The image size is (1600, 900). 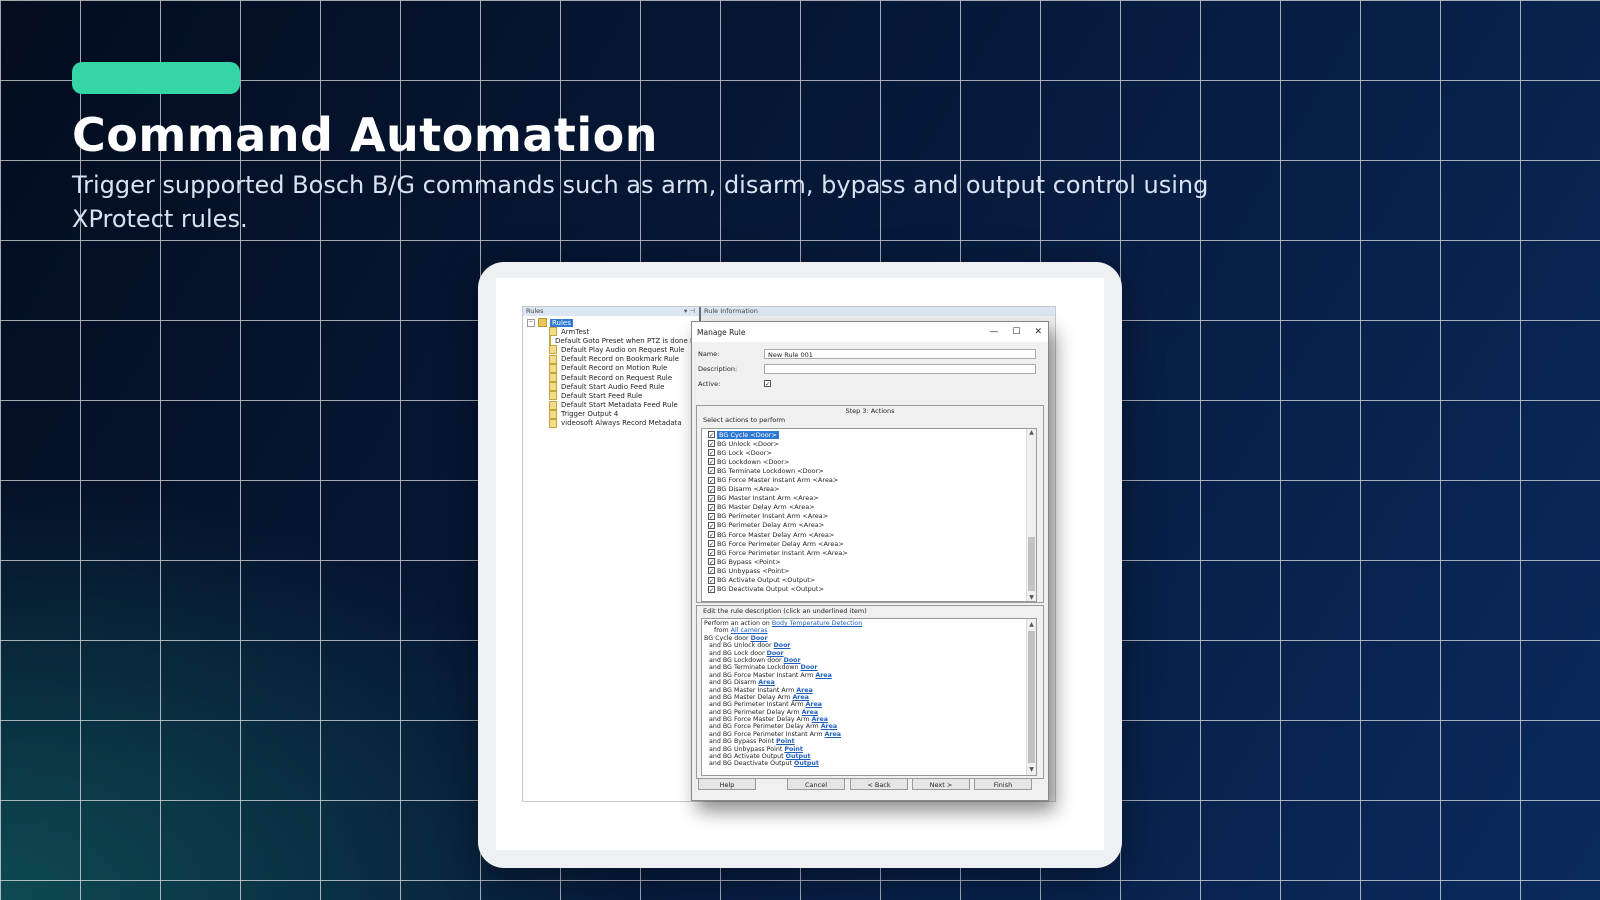 What do you see at coordinates (869, 570) in the screenshot?
I see `action-item: ✓ BG Unbypass <Point>` at bounding box center [869, 570].